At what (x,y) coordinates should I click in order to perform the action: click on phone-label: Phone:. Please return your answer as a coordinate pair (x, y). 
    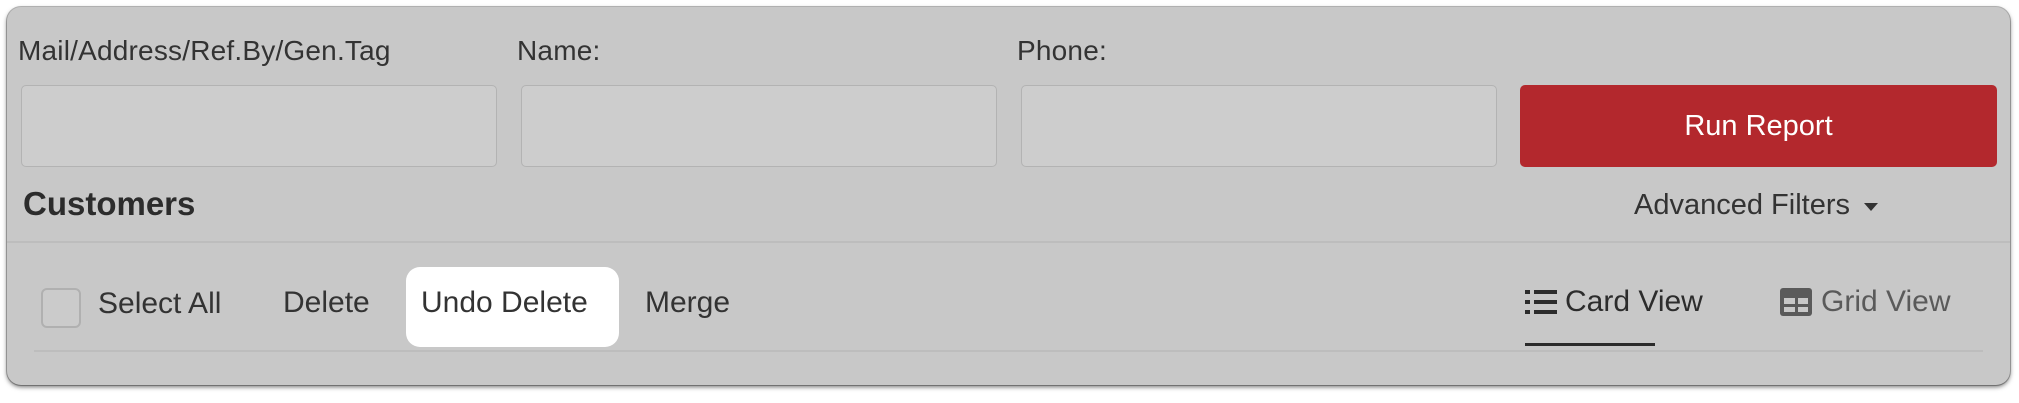
    Looking at the image, I should click on (1062, 50).